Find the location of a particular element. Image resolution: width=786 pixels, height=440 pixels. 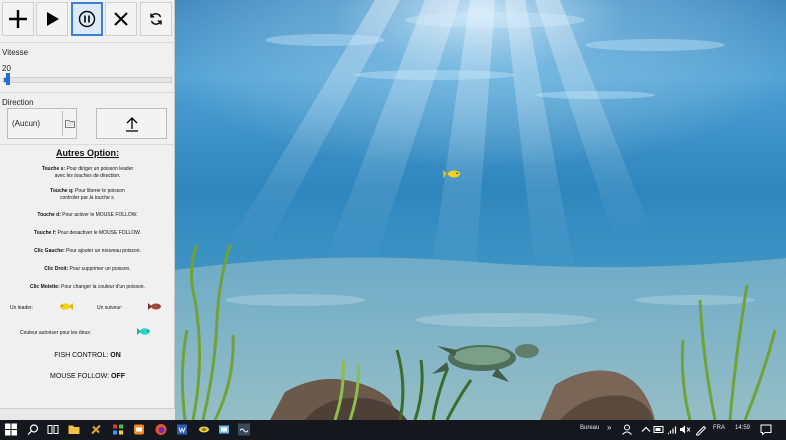

options-title: Autres Option: is located at coordinates (87, 153).